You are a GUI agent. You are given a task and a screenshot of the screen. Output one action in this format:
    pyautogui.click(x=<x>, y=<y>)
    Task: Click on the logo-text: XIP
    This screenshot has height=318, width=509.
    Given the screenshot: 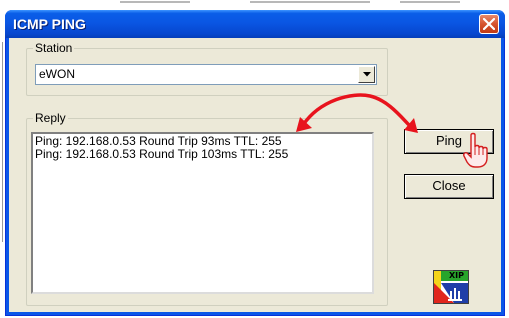 What is the action you would take?
    pyautogui.click(x=457, y=275)
    